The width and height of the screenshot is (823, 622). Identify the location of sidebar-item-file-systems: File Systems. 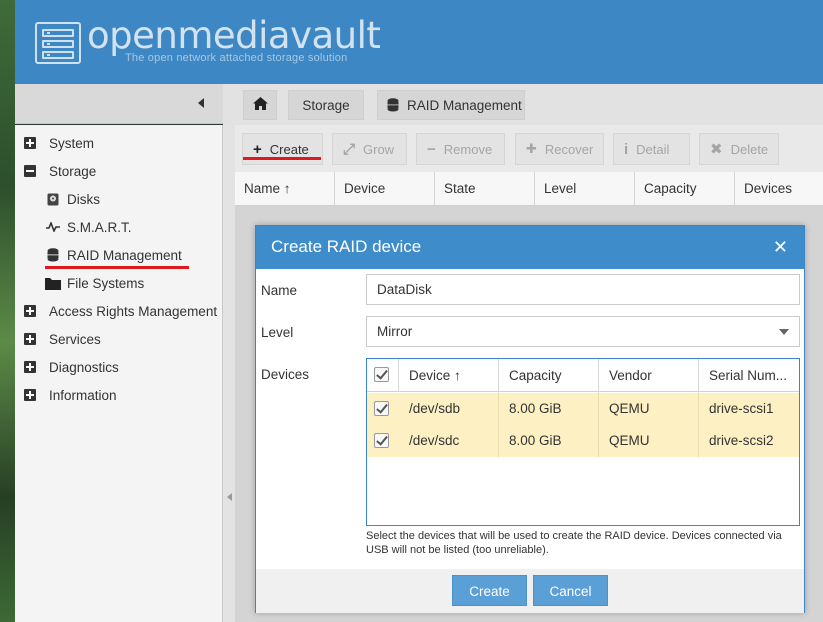
(94, 283).